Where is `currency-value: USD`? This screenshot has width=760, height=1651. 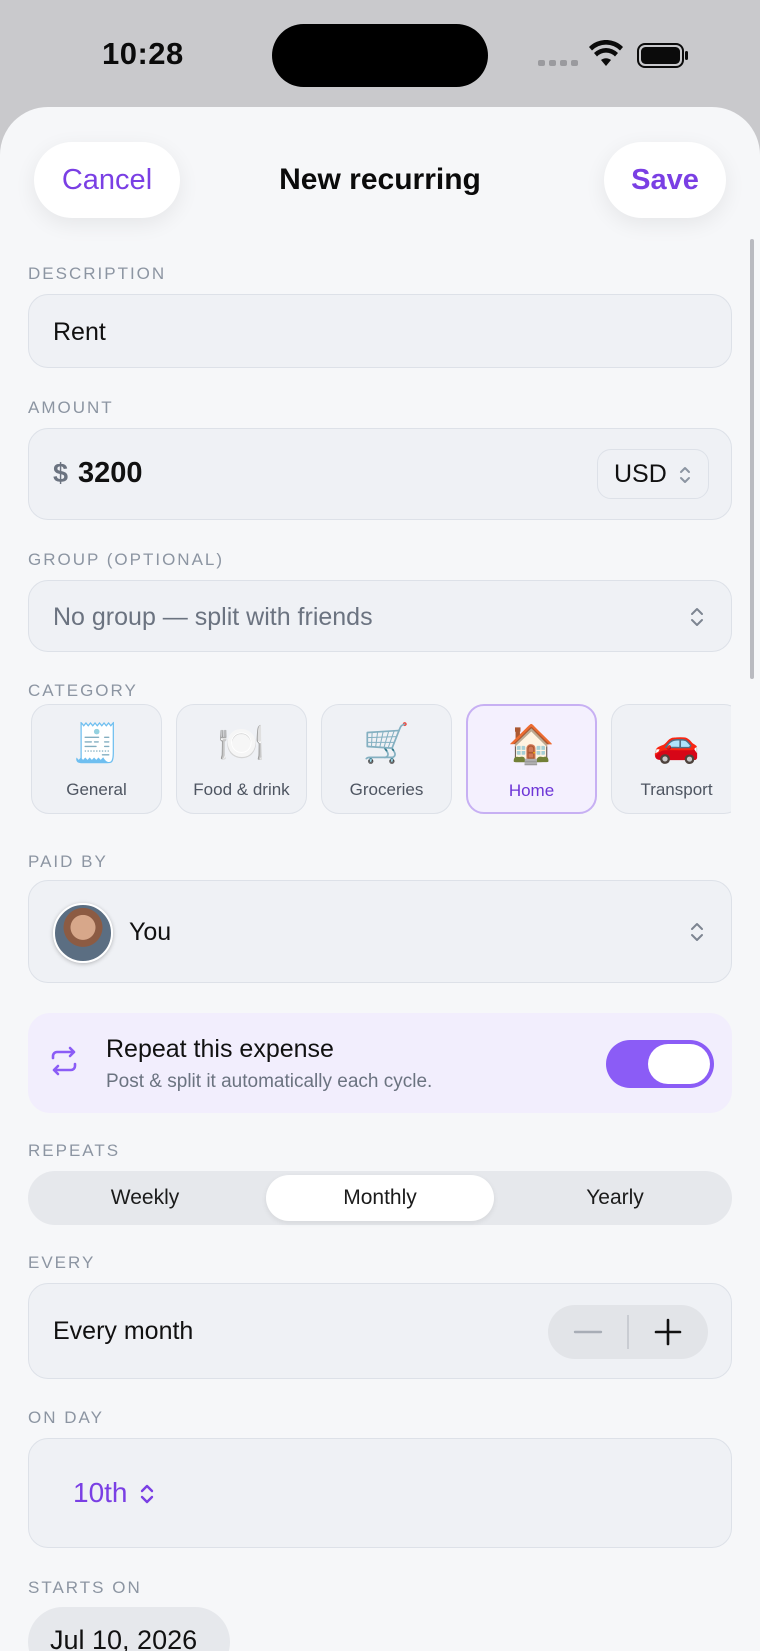 currency-value: USD is located at coordinates (640, 473).